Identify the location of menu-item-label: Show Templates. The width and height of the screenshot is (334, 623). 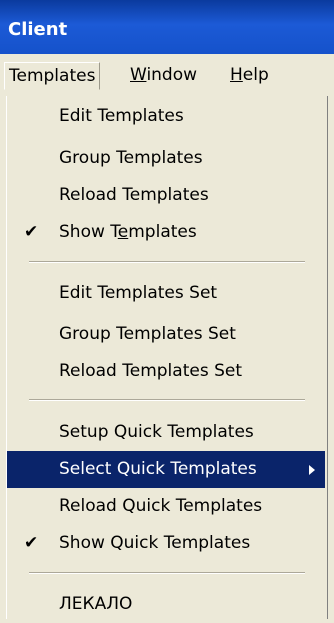
(128, 232).